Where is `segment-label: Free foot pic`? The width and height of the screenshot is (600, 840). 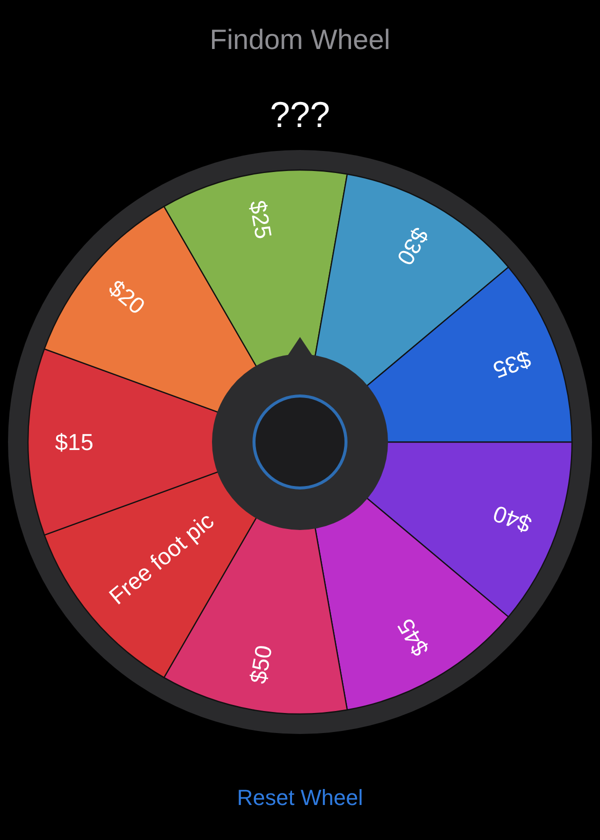 segment-label: Free foot pic is located at coordinates (161, 558).